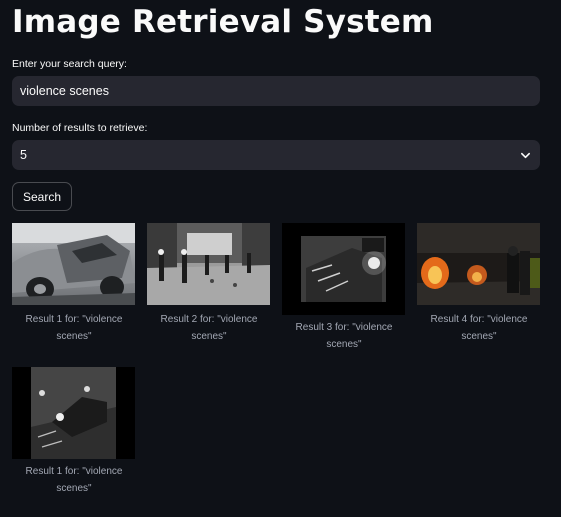  Describe the element at coordinates (69, 64) in the screenshot. I see `search-label: Enter your search query:` at that location.